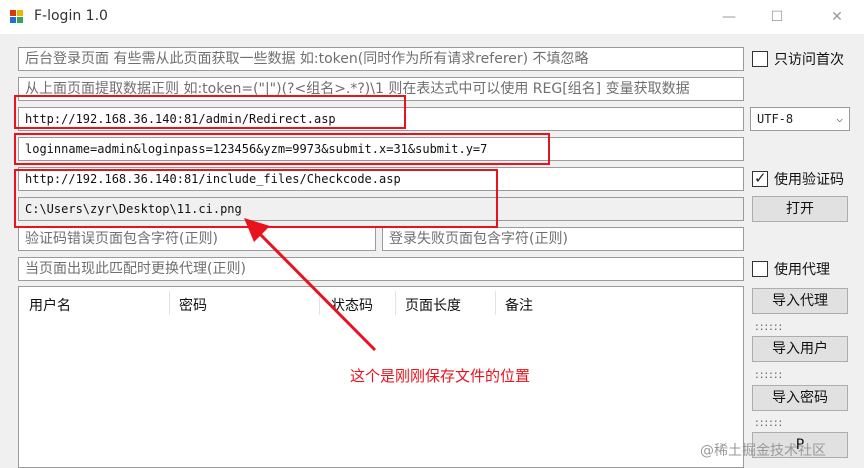  Describe the element at coordinates (800, 119) in the screenshot. I see `encoding-select: UTF-8 ⌵` at that location.